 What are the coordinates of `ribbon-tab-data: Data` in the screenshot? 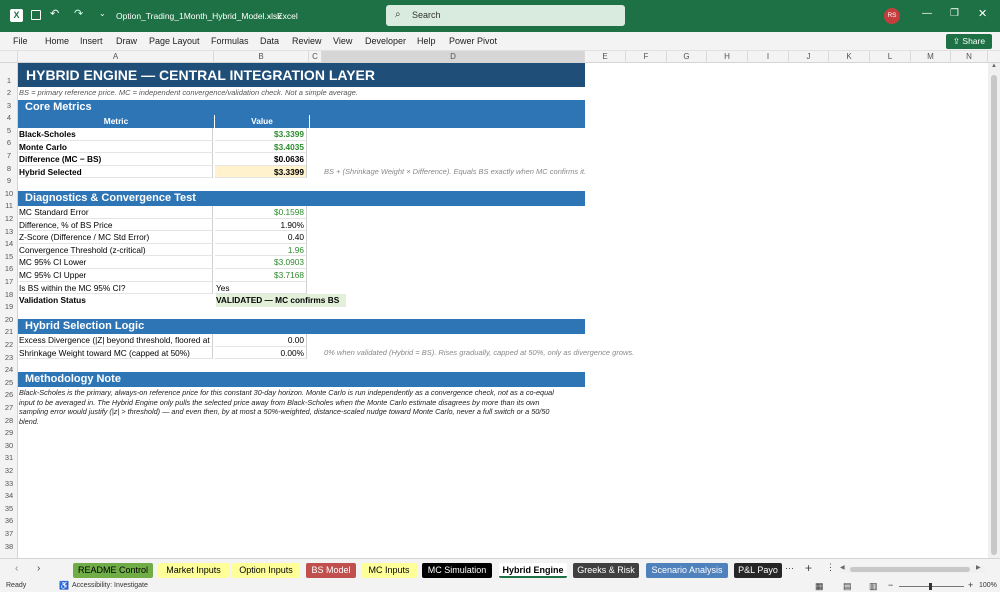 It's located at (269, 41).